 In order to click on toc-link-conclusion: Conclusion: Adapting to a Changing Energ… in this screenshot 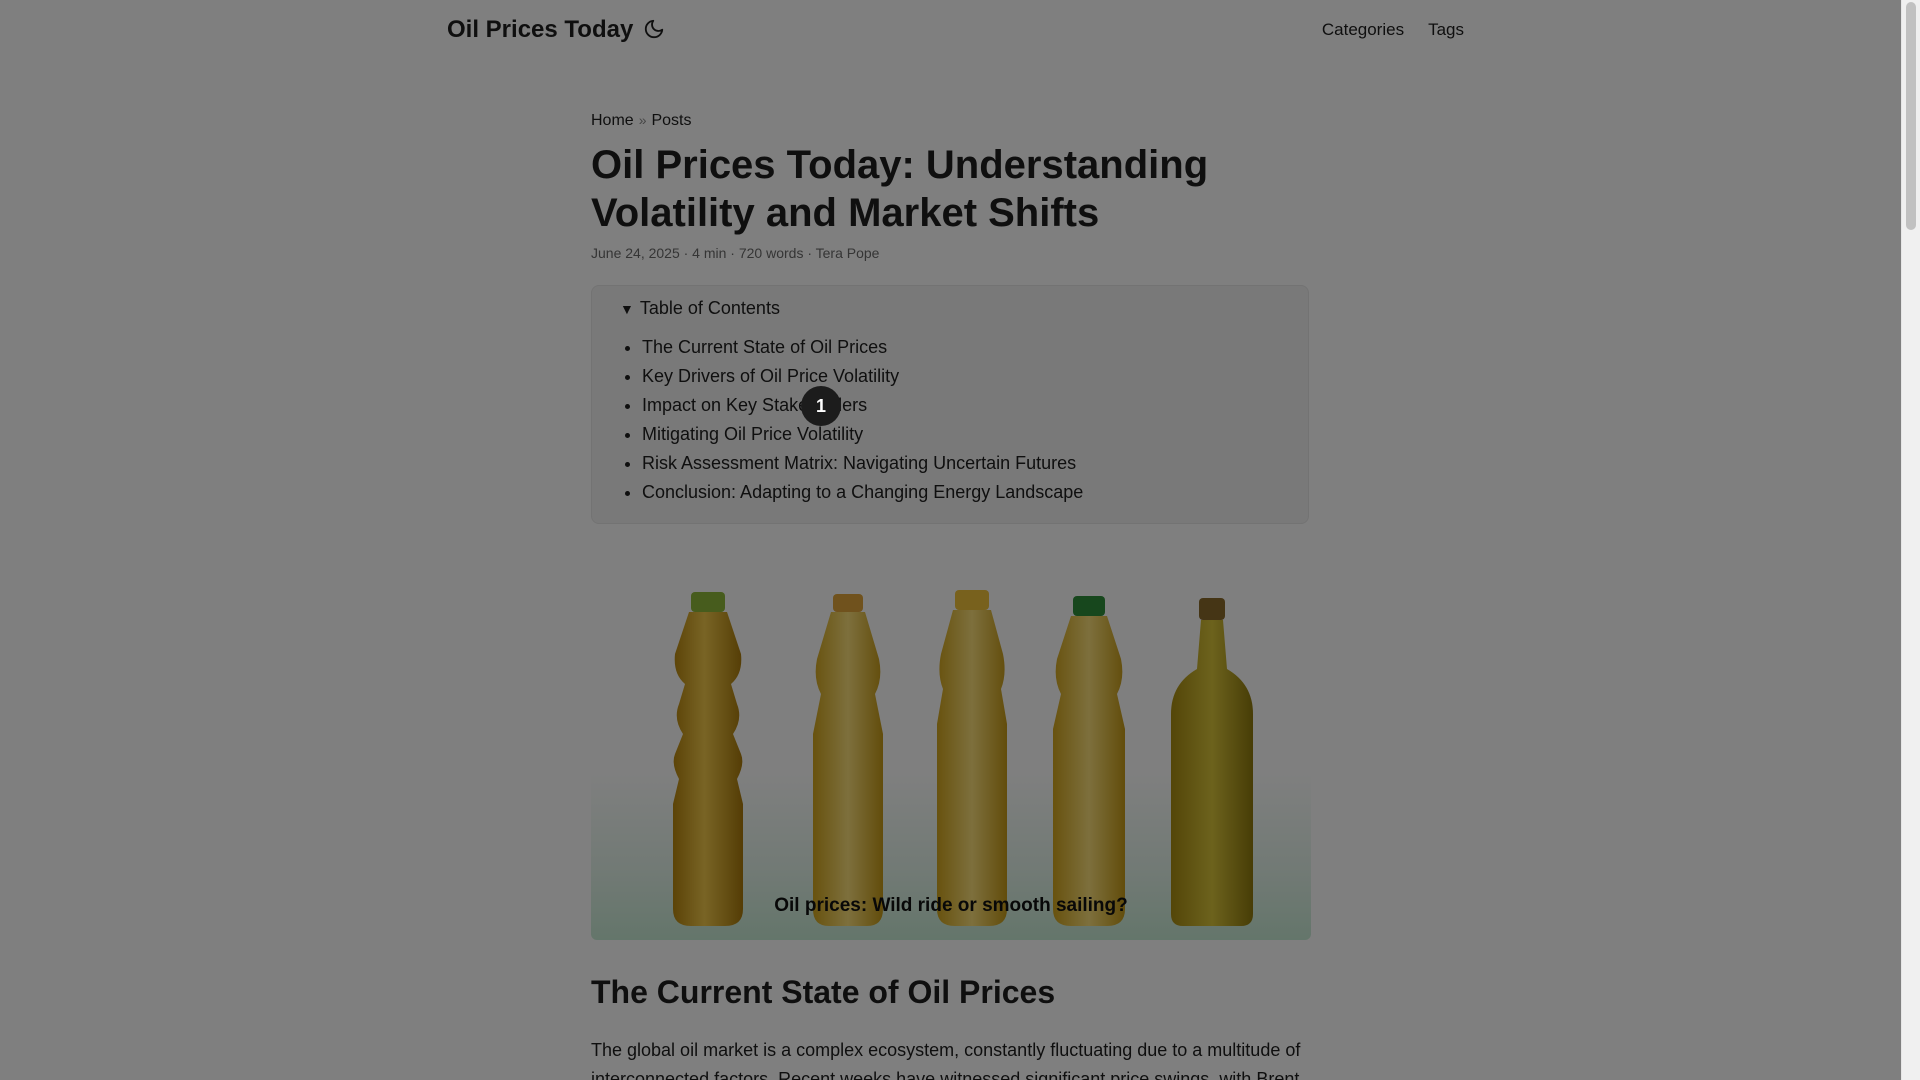, I will do `click(862, 492)`.